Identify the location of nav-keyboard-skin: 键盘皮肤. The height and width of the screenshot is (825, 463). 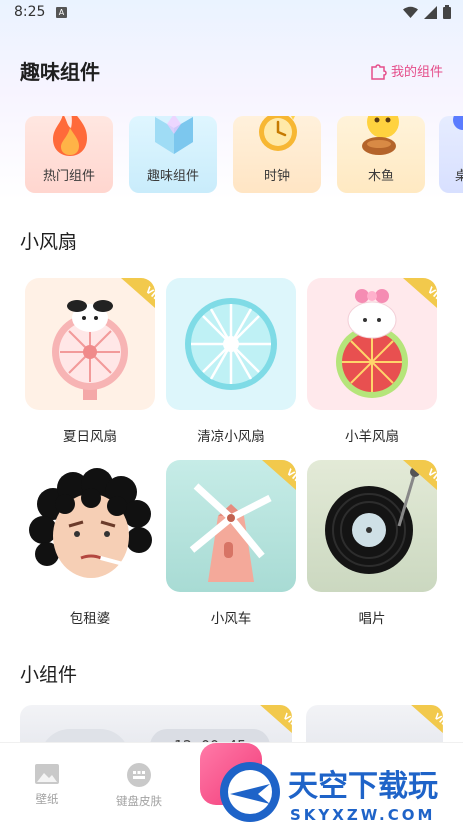
(139, 786).